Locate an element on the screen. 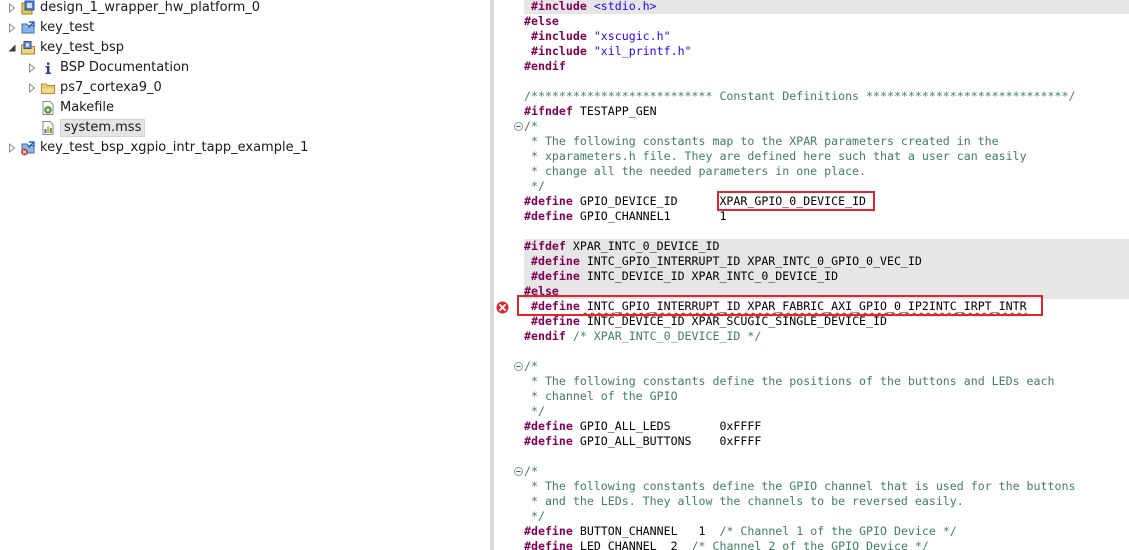  mss-file-icon is located at coordinates (48, 128).